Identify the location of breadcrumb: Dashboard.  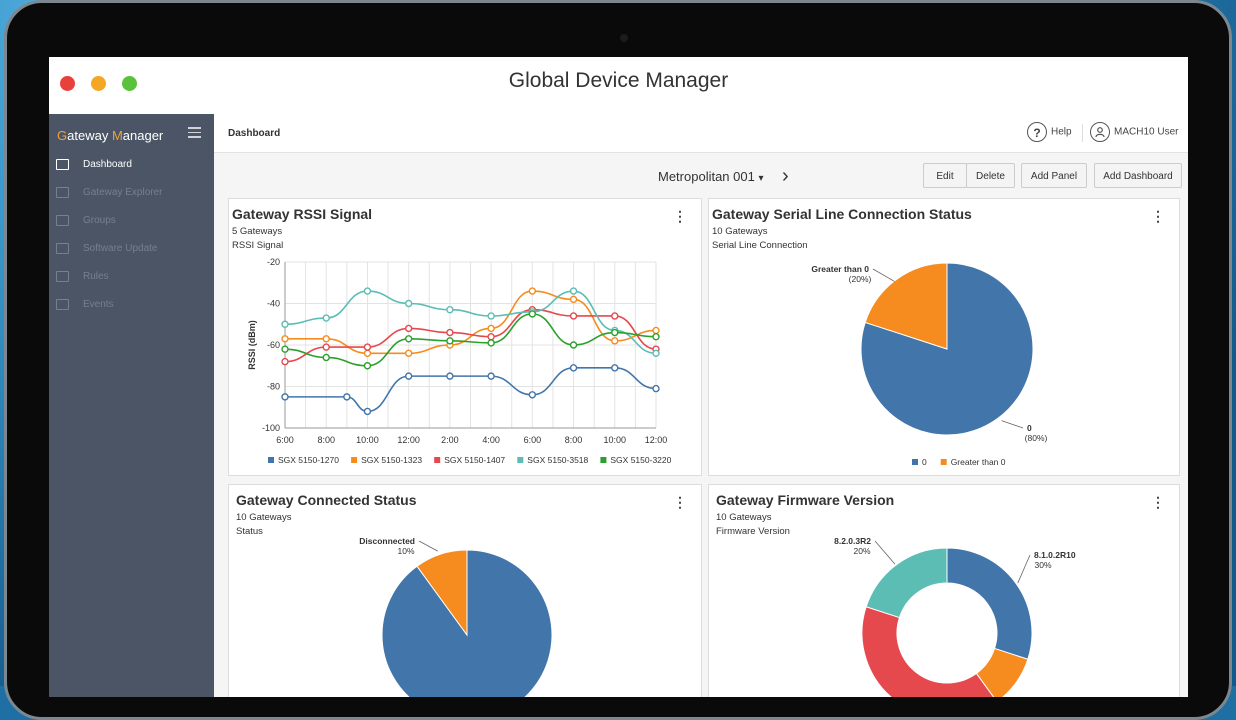
(254, 133).